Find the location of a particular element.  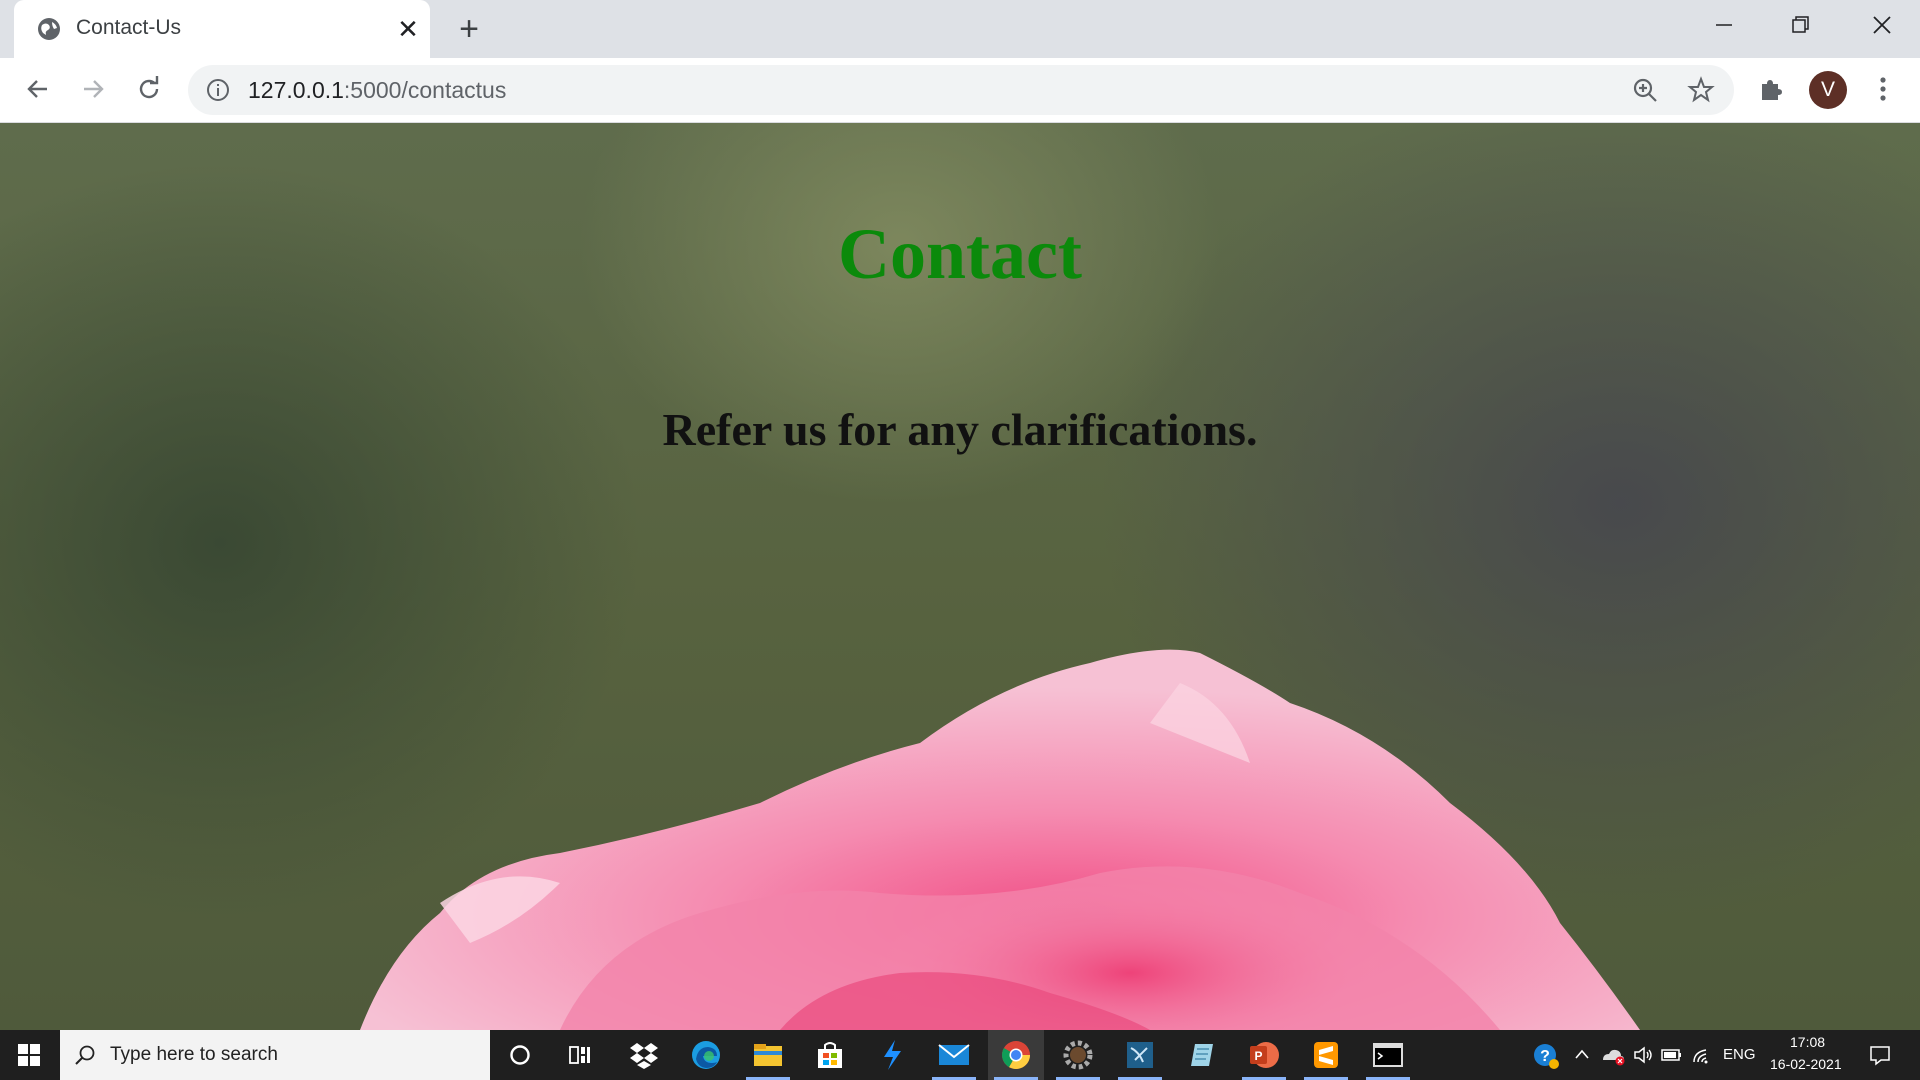

volume-icon is located at coordinates (1643, 1055).